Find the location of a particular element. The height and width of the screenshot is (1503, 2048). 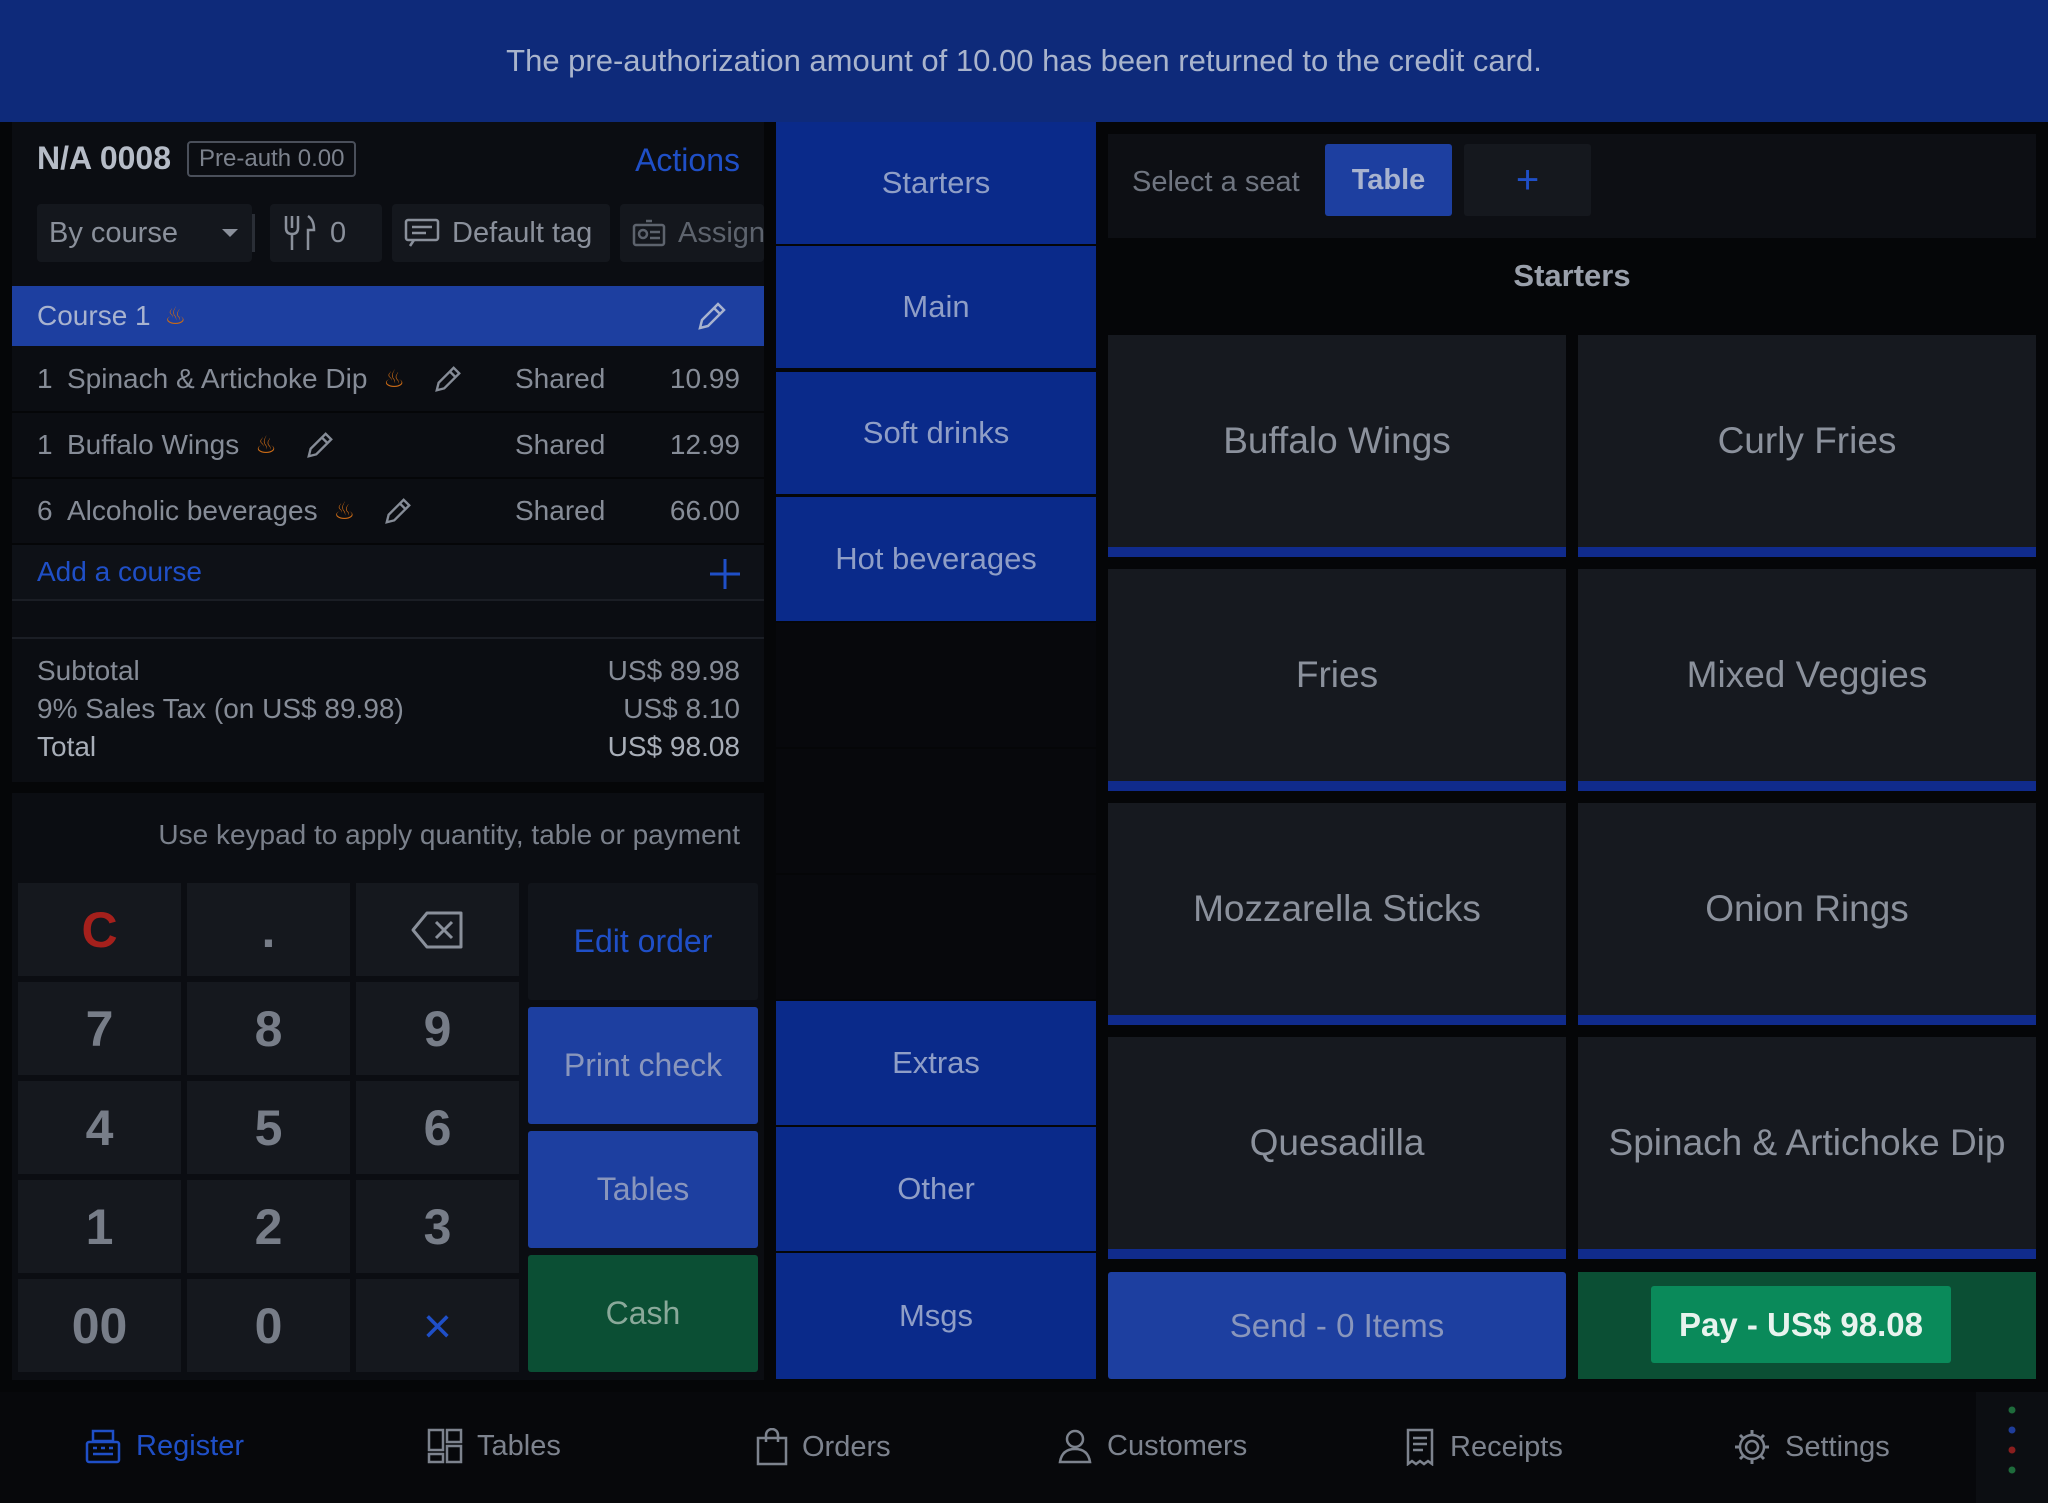

nav-customers: Customers is located at coordinates (1152, 1446).